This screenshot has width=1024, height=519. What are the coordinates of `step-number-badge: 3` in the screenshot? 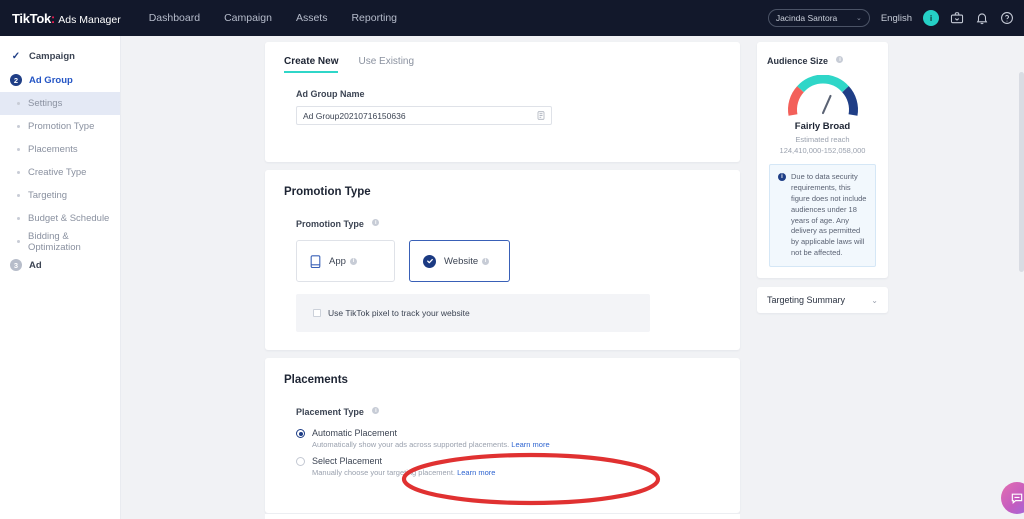 It's located at (16, 265).